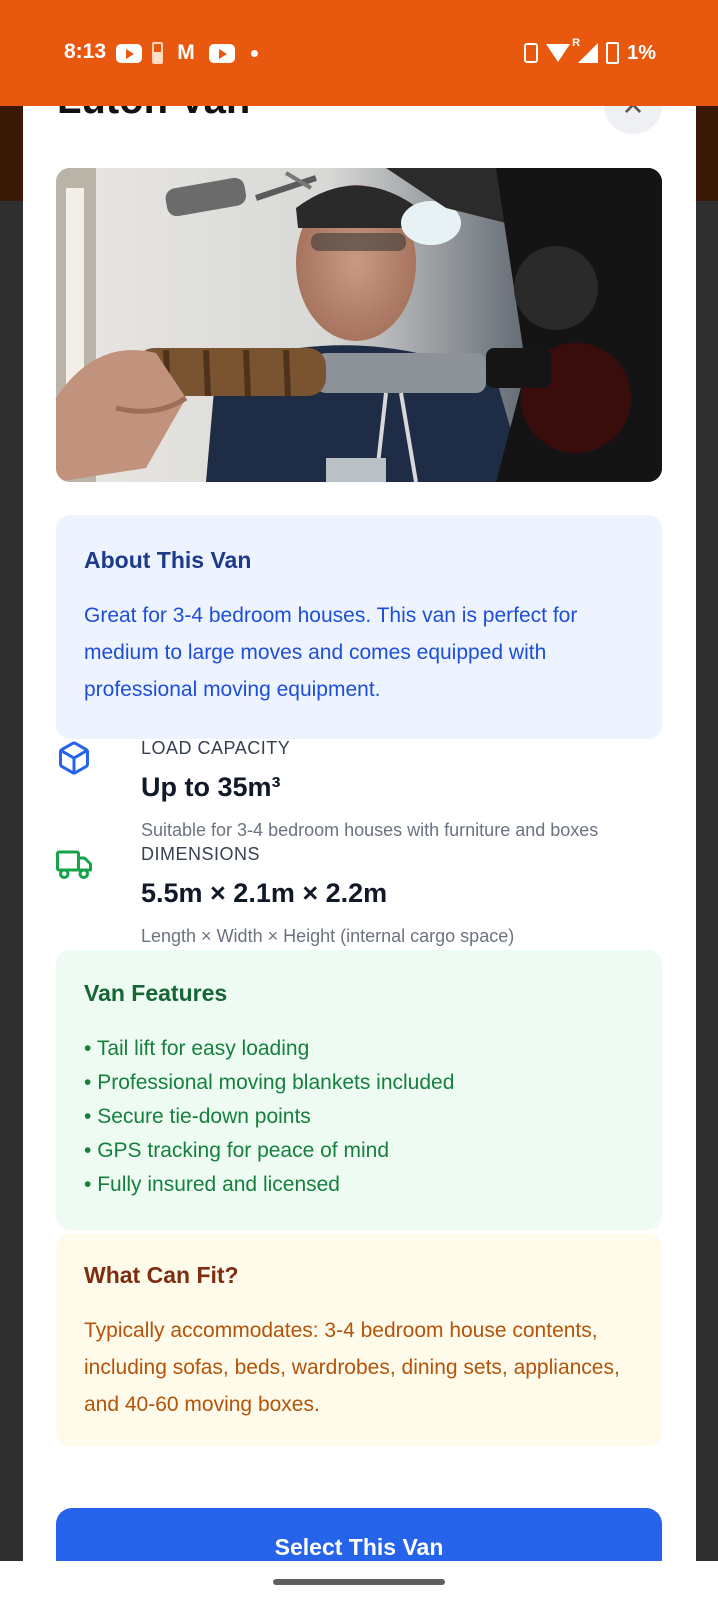  What do you see at coordinates (359, 1534) in the screenshot?
I see `select-van-button: Select This Van` at bounding box center [359, 1534].